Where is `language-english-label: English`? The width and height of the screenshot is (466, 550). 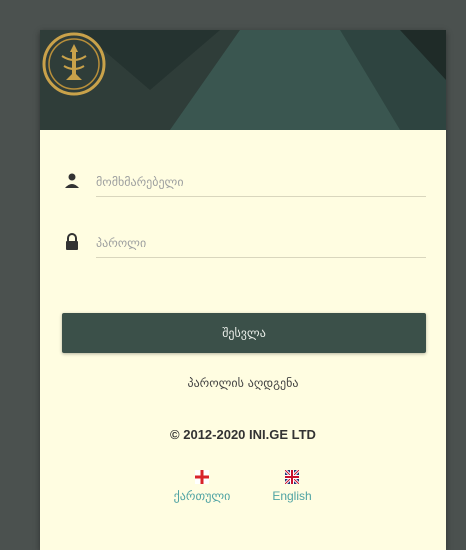
language-english-label: English is located at coordinates (292, 496).